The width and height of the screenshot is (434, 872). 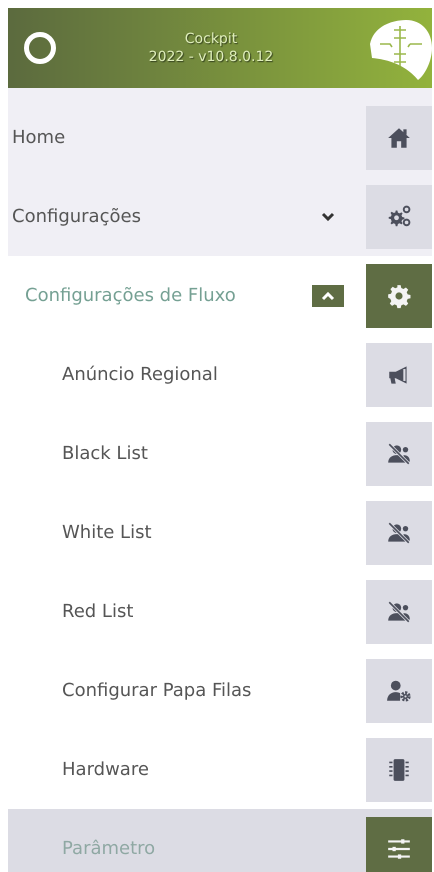 I want to click on app-version: 2022 - v10.8.0.12, so click(x=211, y=57).